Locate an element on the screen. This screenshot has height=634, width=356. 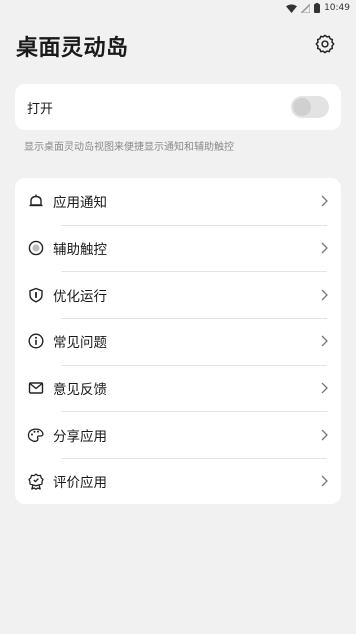
menu-item-label: 应用通知 is located at coordinates (80, 203).